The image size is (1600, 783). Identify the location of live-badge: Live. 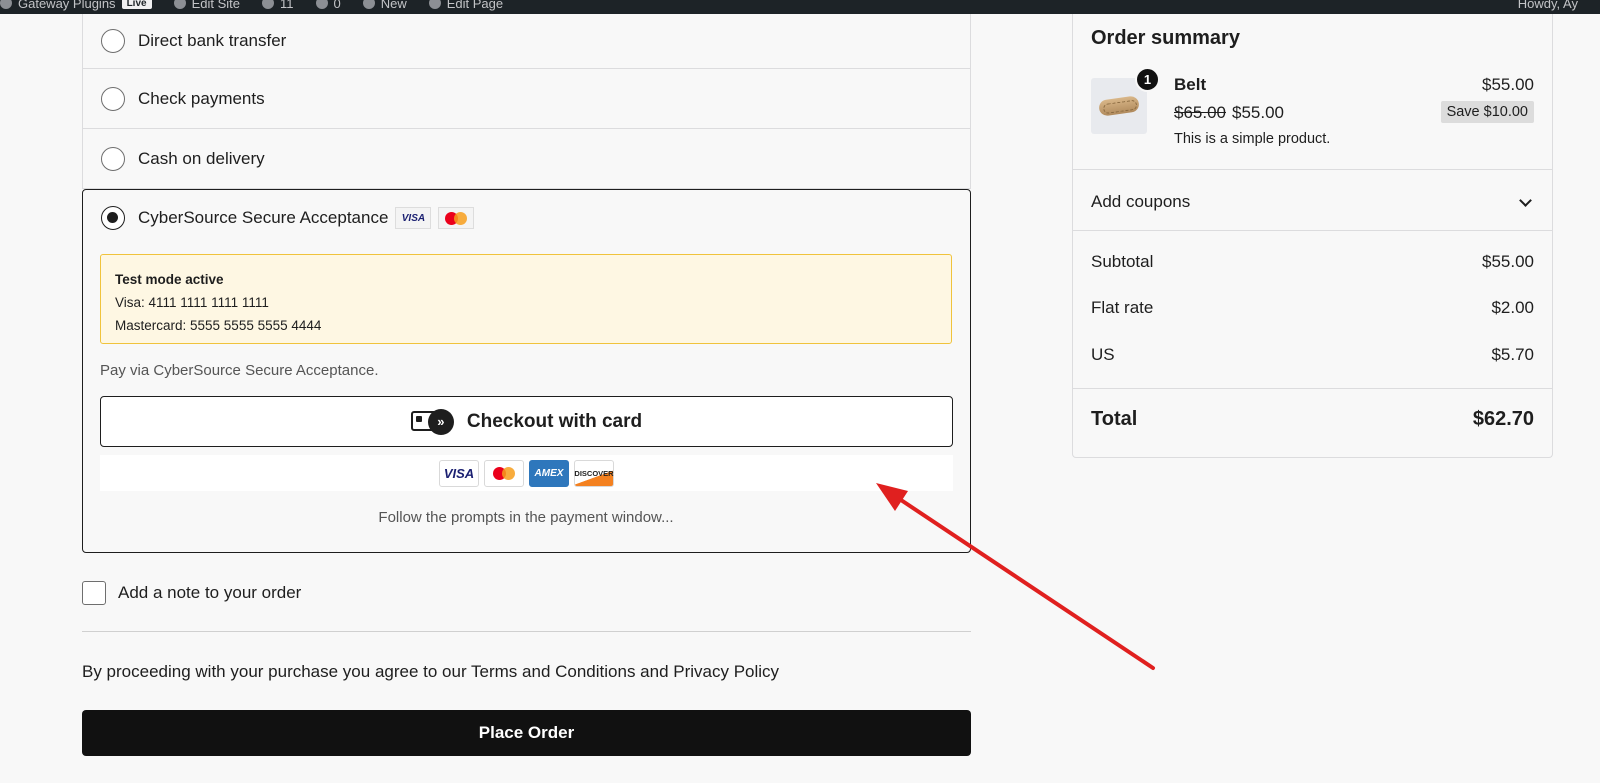
(136, 4).